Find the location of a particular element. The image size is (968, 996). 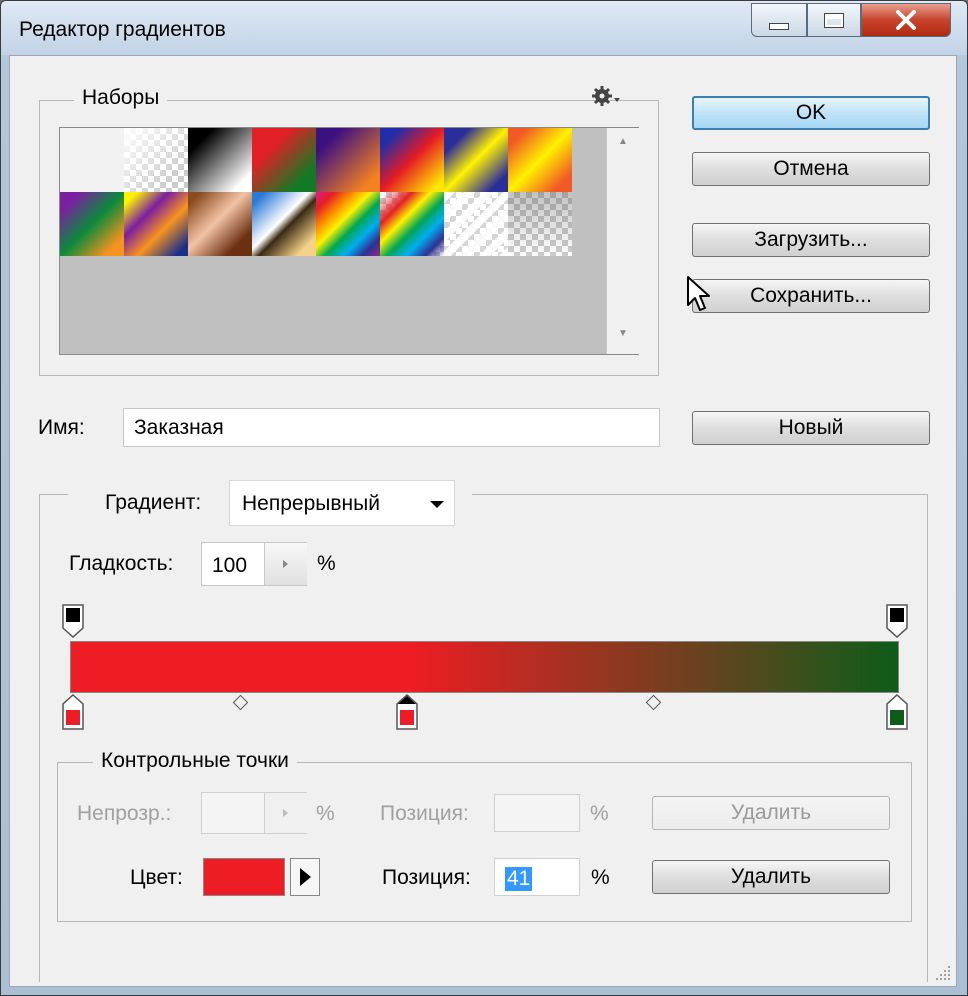

color-position-field: 41 is located at coordinates (537, 877).